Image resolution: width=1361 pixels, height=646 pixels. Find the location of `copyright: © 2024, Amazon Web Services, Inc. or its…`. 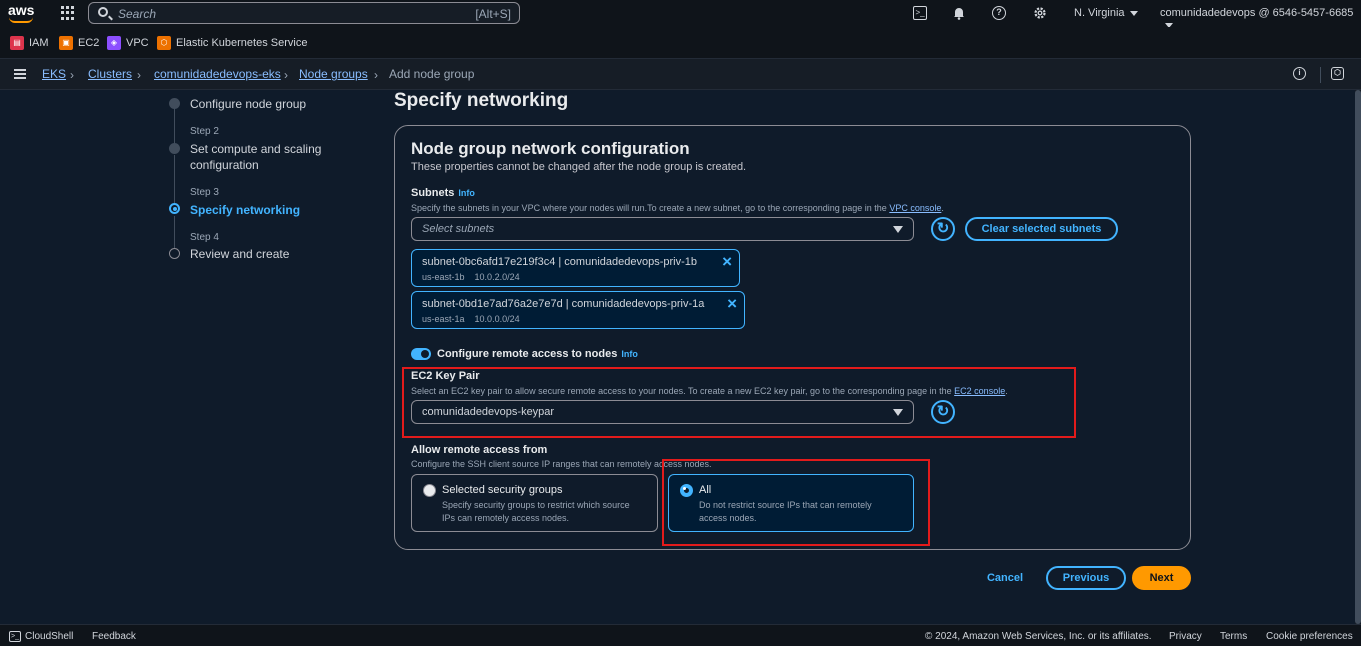

copyright: © 2024, Amazon Web Services, Inc. or its… is located at coordinates (1038, 636).